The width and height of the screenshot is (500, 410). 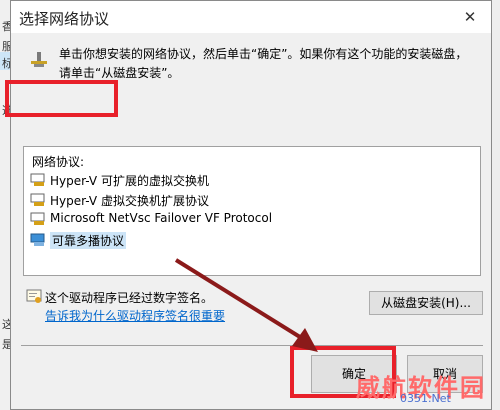 What do you see at coordinates (88, 240) in the screenshot?
I see `protocol-label: 可靠多播协议` at bounding box center [88, 240].